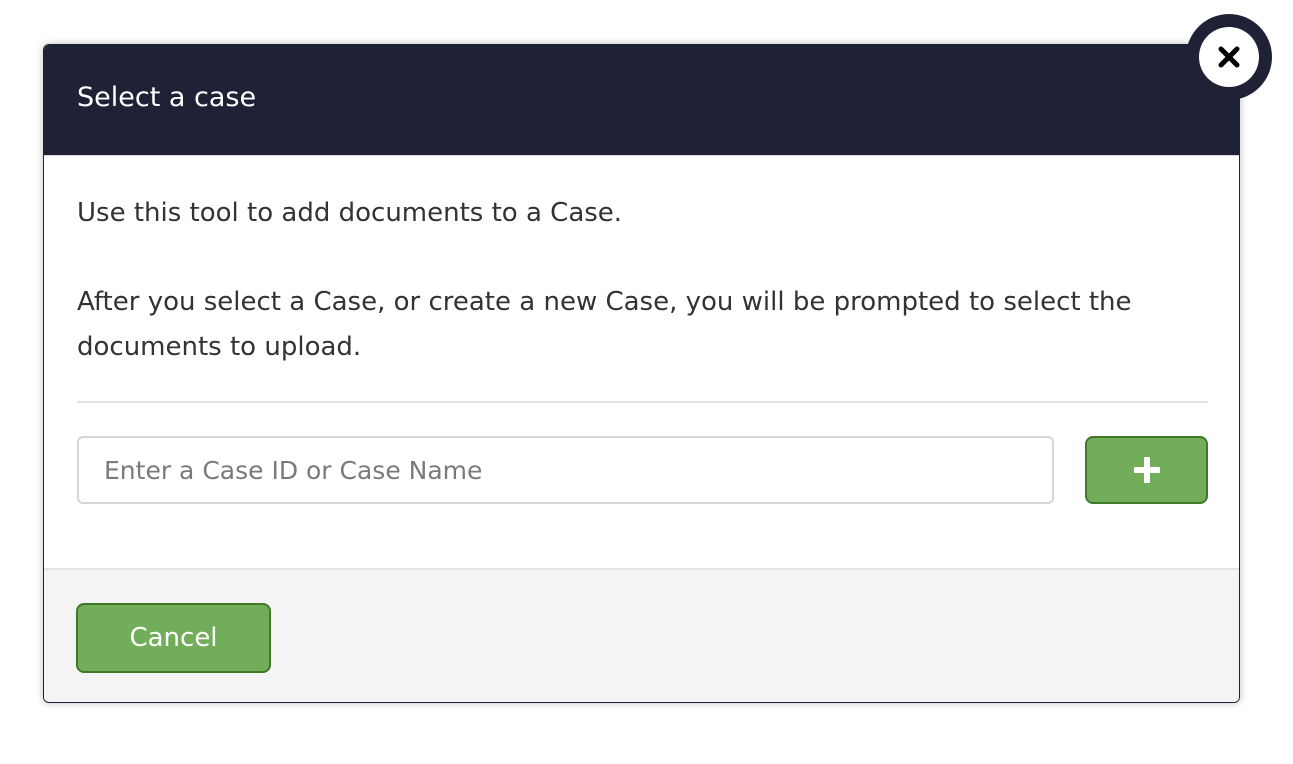 This screenshot has height=764, width=1293. What do you see at coordinates (167, 97) in the screenshot?
I see `modal-title: Select a case` at bounding box center [167, 97].